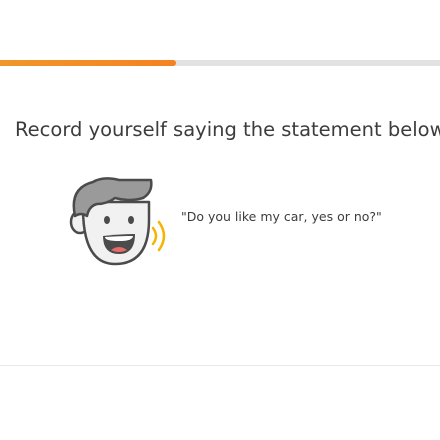 This screenshot has width=440, height=440. What do you see at coordinates (107, 220) in the screenshot?
I see `left-eye` at bounding box center [107, 220].